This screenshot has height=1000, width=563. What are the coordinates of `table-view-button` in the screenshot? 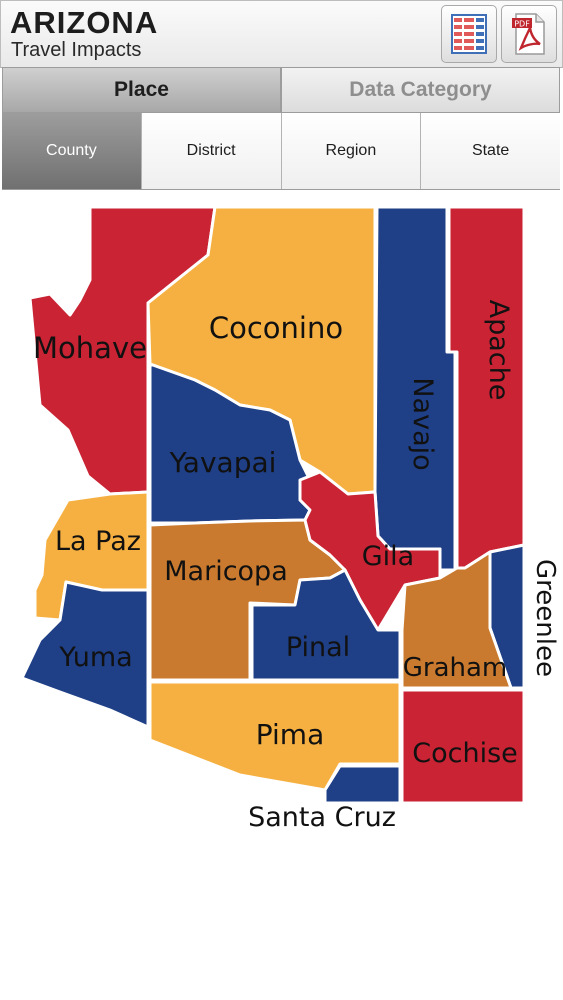 It's located at (469, 34).